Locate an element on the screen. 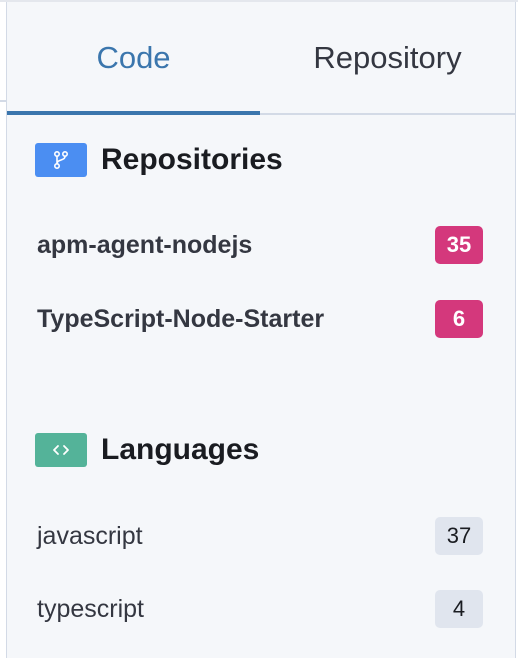  repository-name: TypeScript-Node-Starter is located at coordinates (181, 318).